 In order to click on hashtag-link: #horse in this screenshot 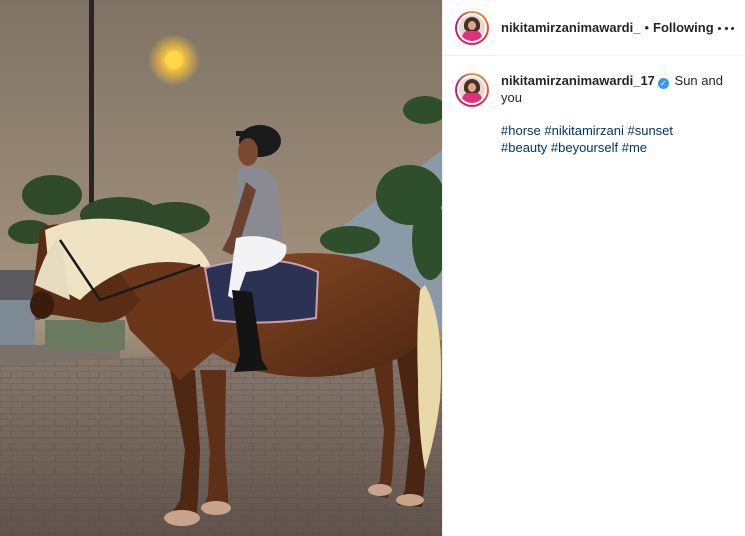, I will do `click(521, 130)`.